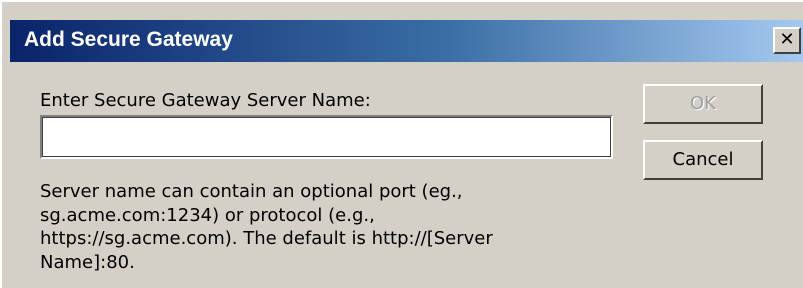 The width and height of the screenshot is (803, 288). I want to click on close-icon: ✕, so click(787, 39).